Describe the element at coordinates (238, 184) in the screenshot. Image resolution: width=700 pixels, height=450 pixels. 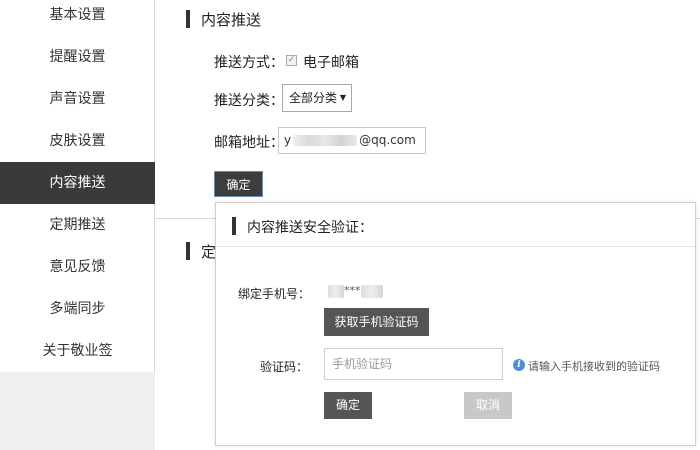
I see `content-push-confirm-button: 确定` at that location.